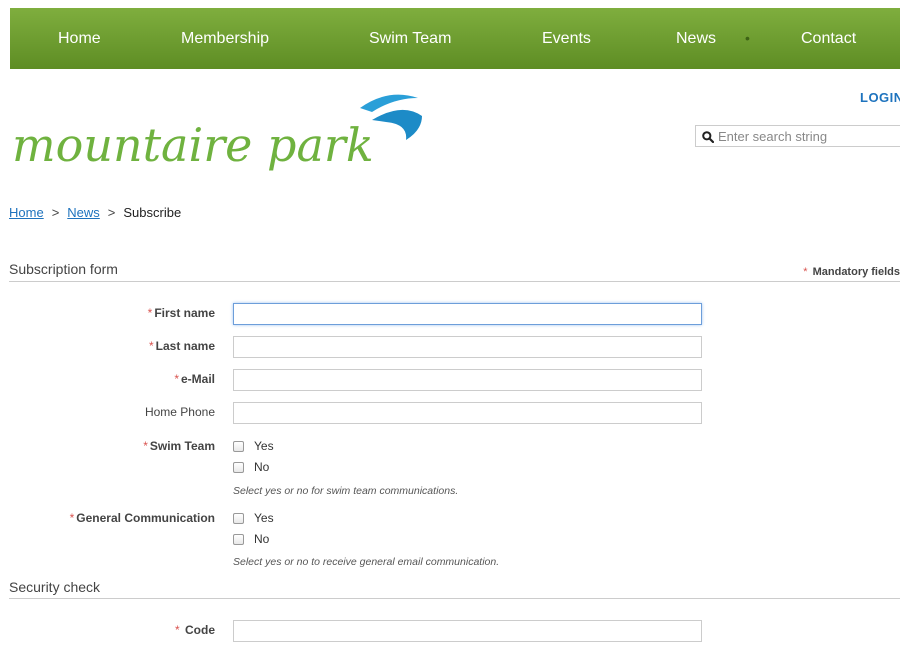  I want to click on general-yes-checkbox, so click(238, 518).